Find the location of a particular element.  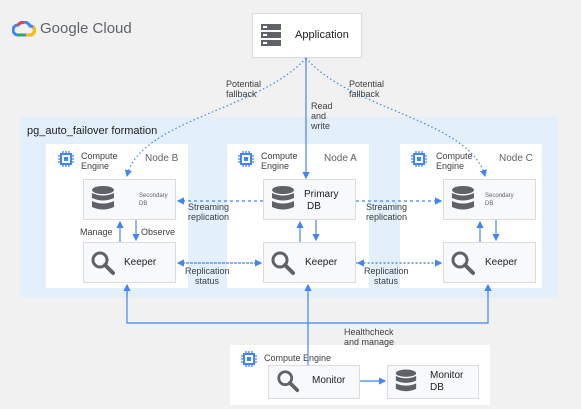

replication-status-left-label-1: Replication is located at coordinates (207, 271).